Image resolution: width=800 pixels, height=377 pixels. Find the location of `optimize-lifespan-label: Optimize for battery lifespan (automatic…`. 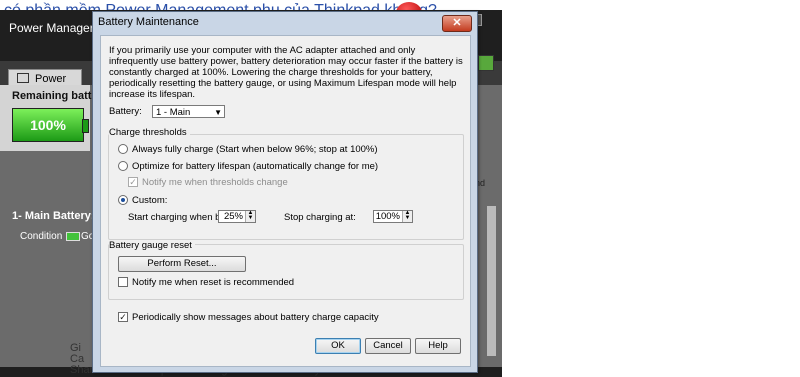

optimize-lifespan-label: Optimize for battery lifespan (automatic… is located at coordinates (255, 166).